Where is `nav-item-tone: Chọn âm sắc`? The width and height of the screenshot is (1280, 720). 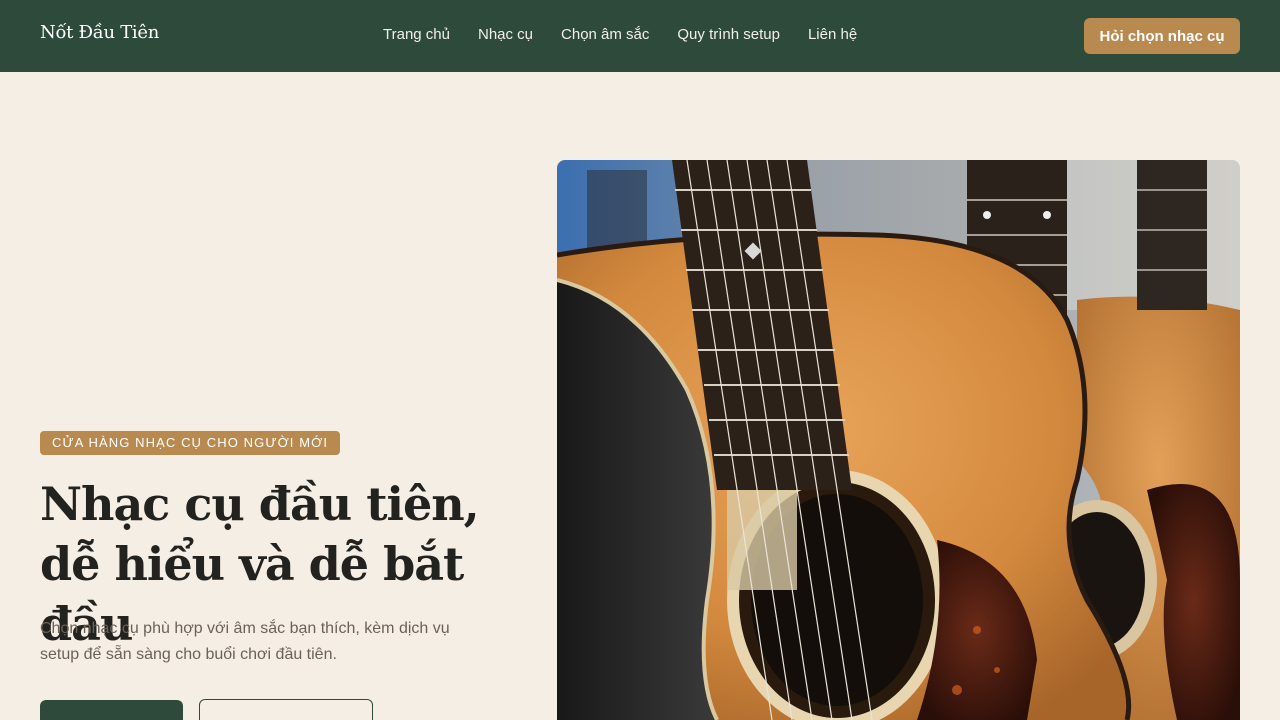 nav-item-tone: Chọn âm sắc is located at coordinates (605, 35).